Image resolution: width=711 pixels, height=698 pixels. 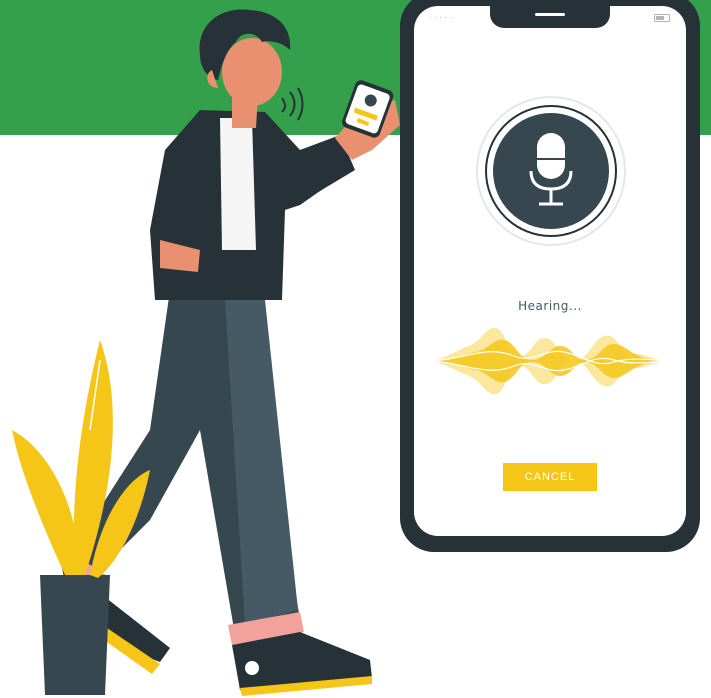 I want to click on plant-illustration, so click(x=81, y=517).